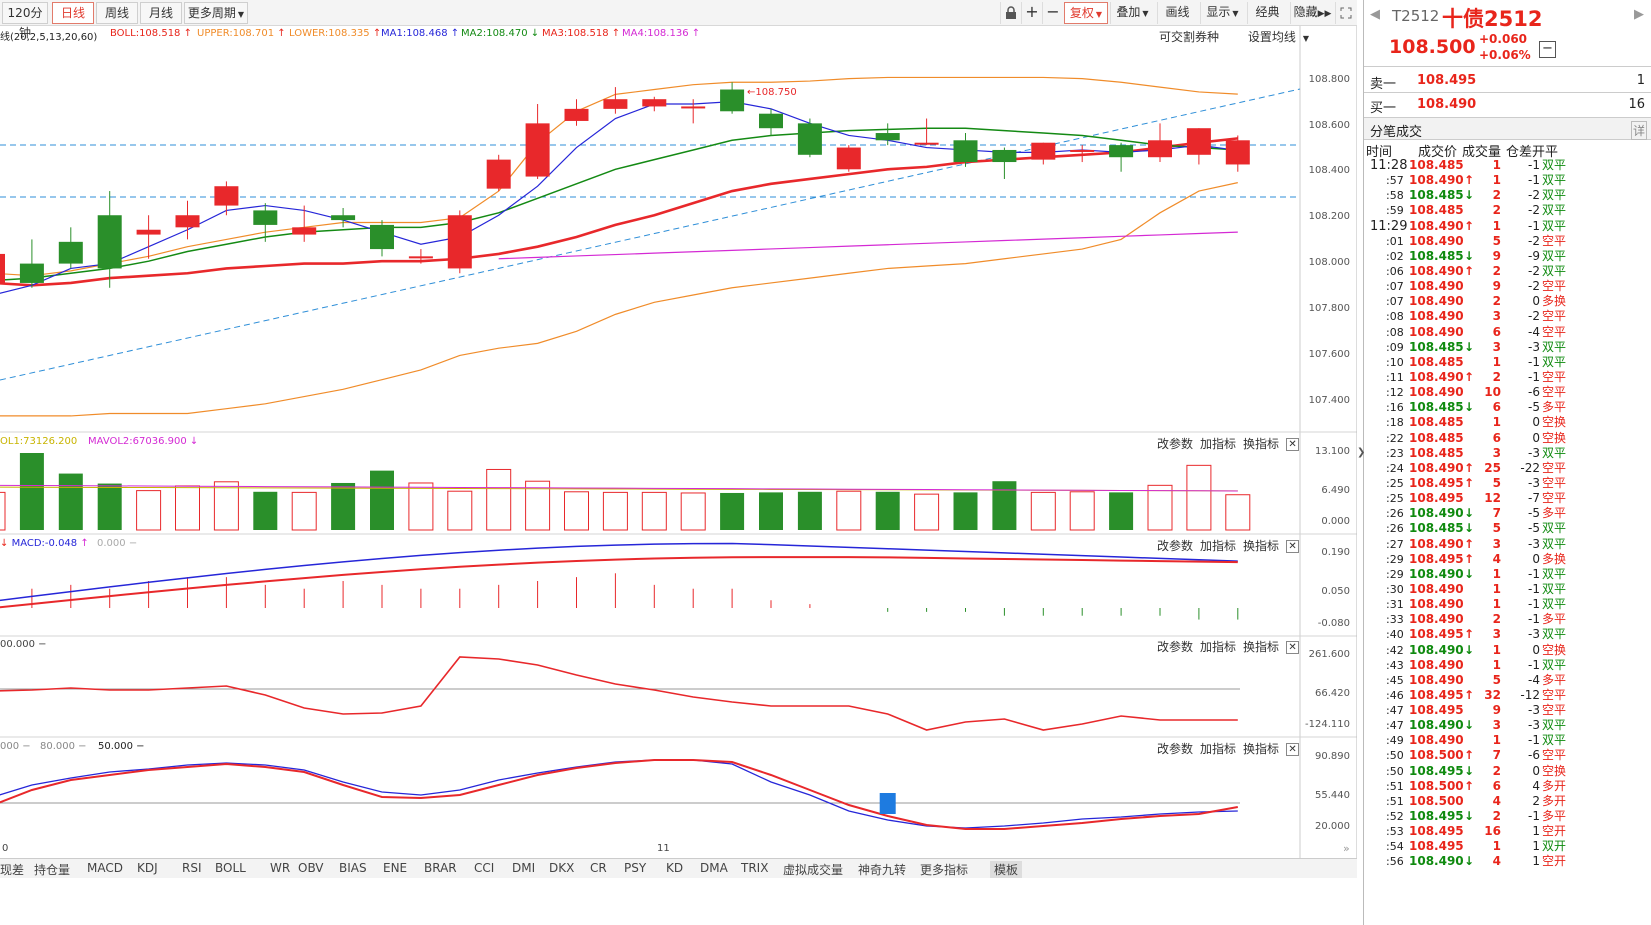 The height and width of the screenshot is (925, 1651). I want to click on vol-legend-b: MAVOL2:67036.900 ↓, so click(143, 441).